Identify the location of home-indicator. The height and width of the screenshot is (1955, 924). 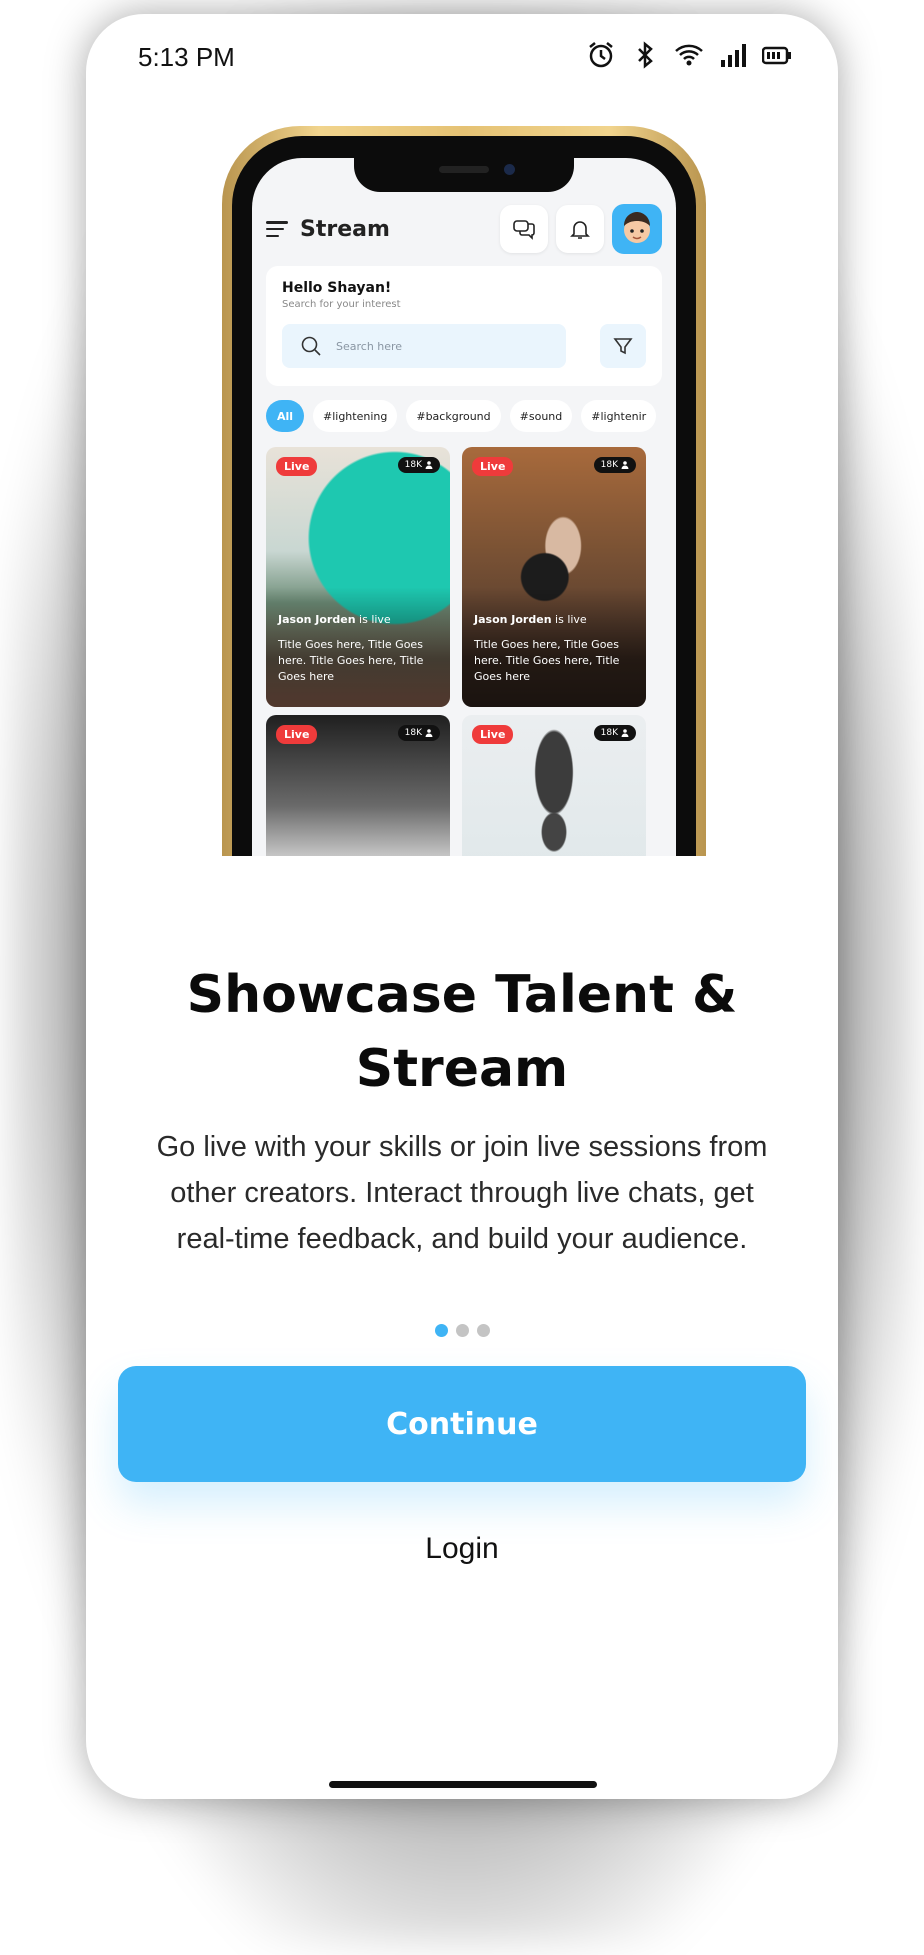
(463, 1784).